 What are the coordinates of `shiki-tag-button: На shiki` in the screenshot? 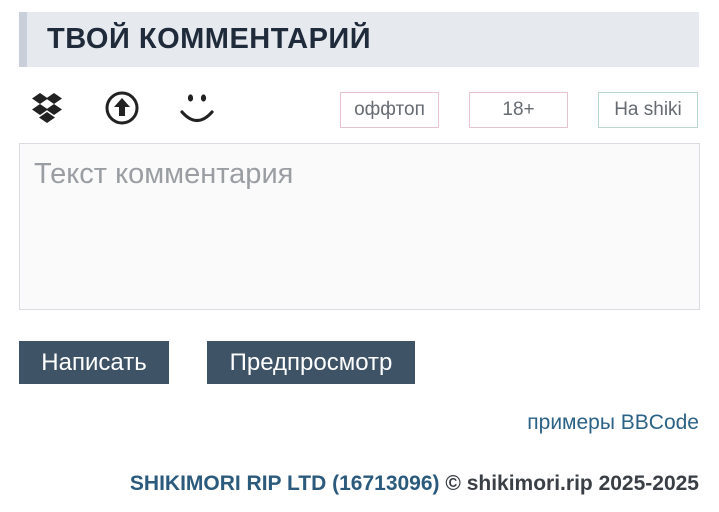 It's located at (648, 110).